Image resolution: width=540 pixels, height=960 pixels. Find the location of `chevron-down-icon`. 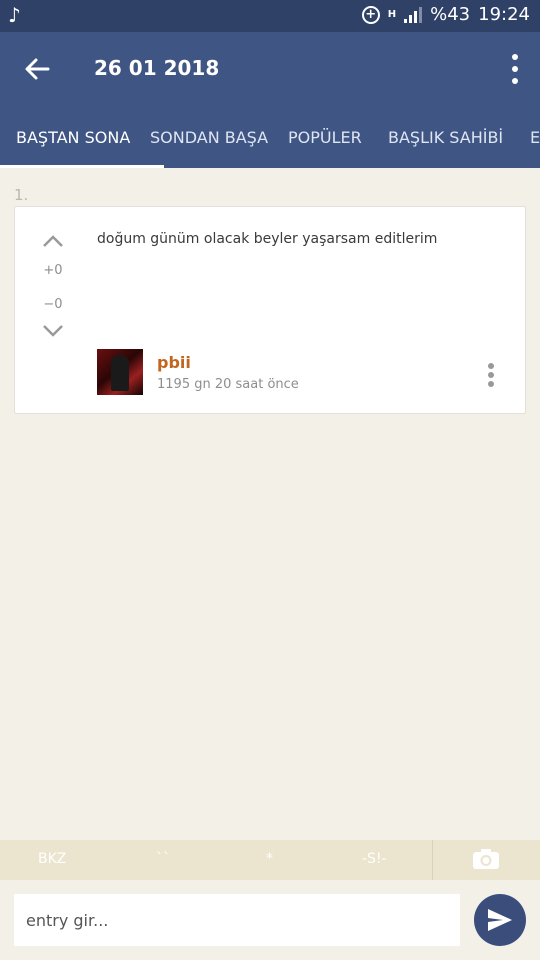

chevron-down-icon is located at coordinates (53, 331).